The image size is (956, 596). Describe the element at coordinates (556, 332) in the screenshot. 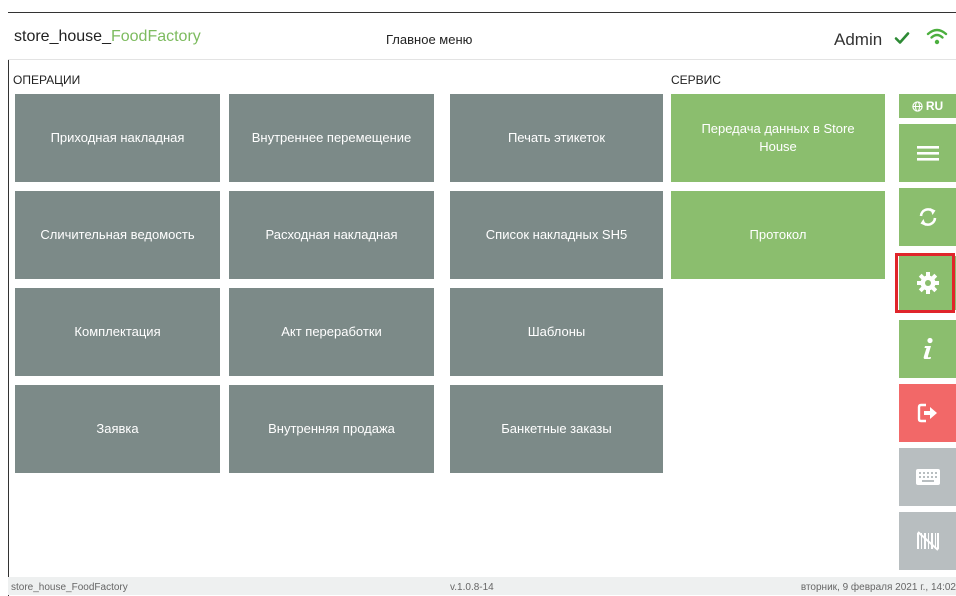

I see `tile-templates: Шаблоны` at that location.